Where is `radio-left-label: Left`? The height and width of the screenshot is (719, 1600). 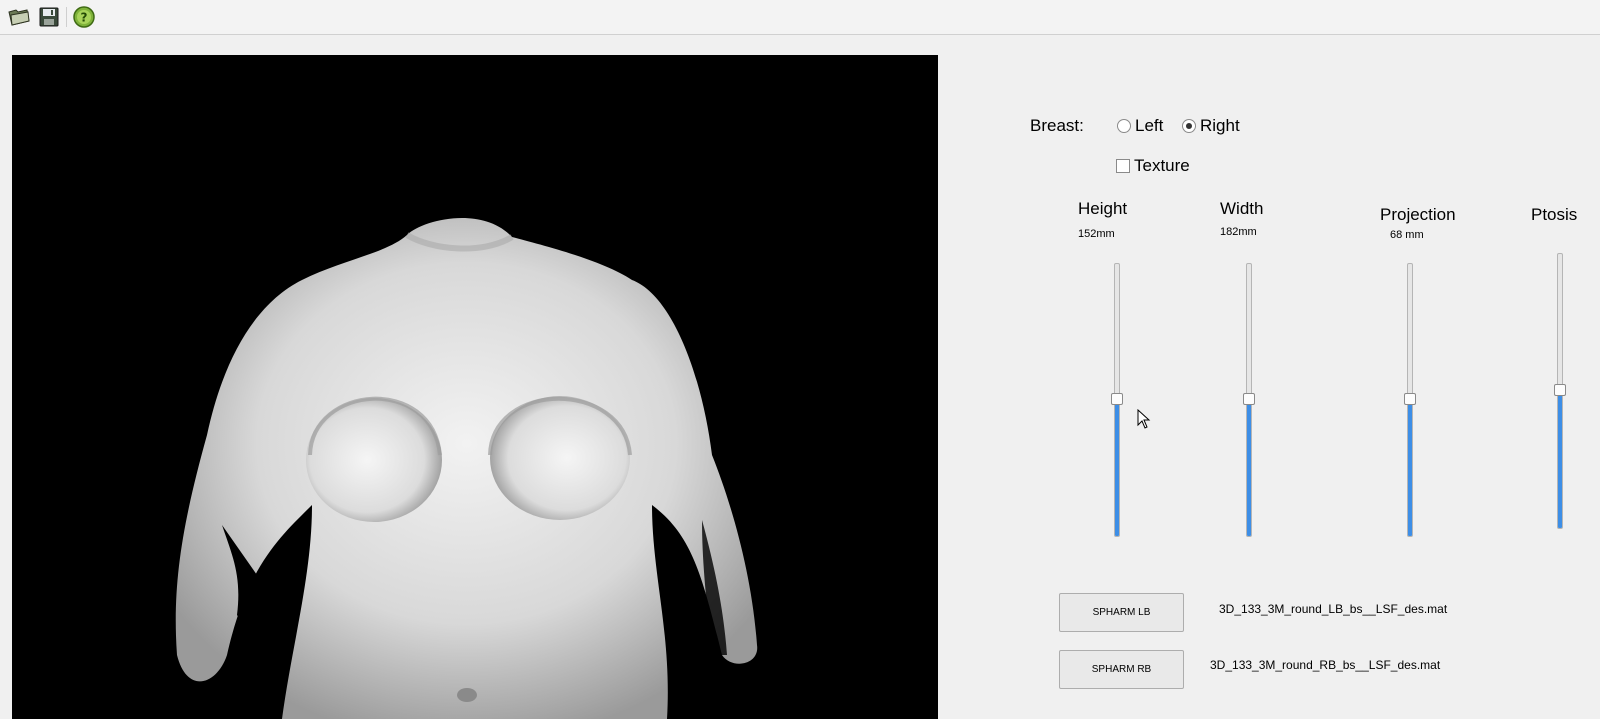 radio-left-label: Left is located at coordinates (1149, 125).